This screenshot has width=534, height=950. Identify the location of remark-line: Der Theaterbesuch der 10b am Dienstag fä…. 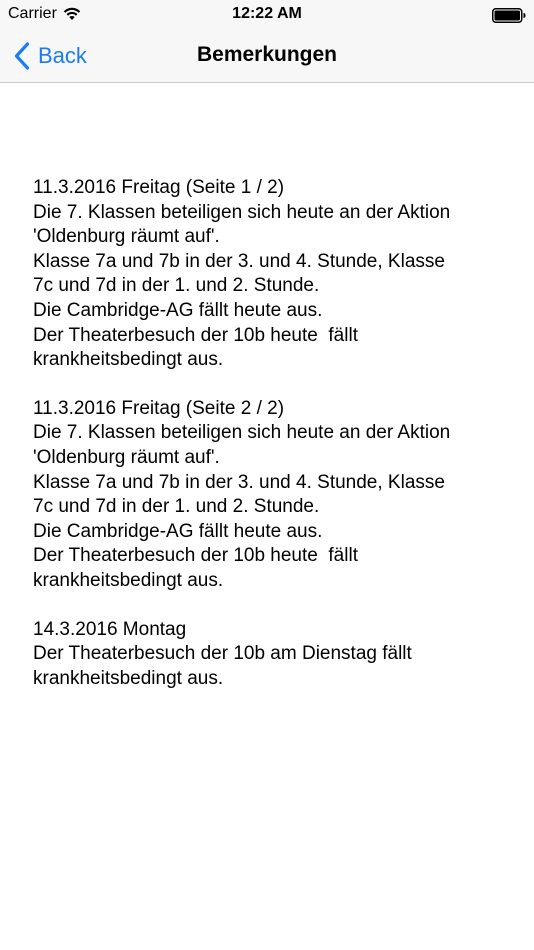
(222, 654).